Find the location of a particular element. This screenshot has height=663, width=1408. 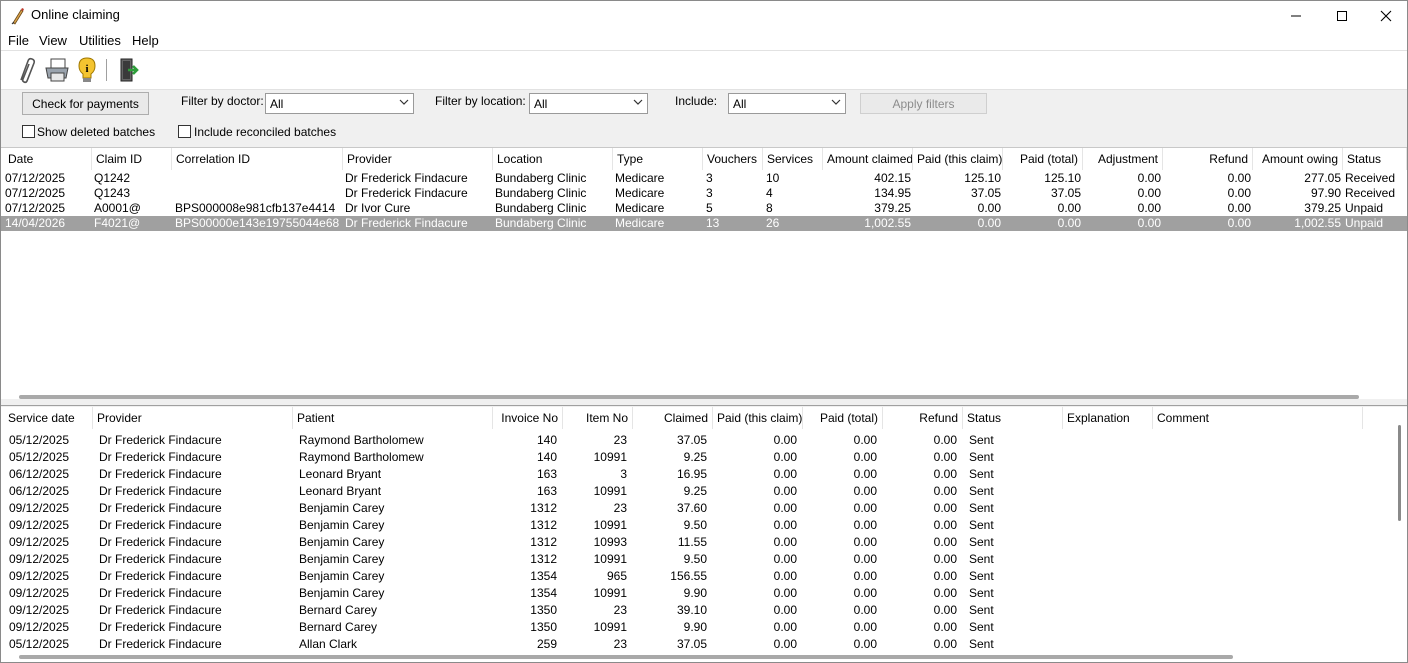

include-reconciled-label: Include reconciled batches is located at coordinates (265, 132).